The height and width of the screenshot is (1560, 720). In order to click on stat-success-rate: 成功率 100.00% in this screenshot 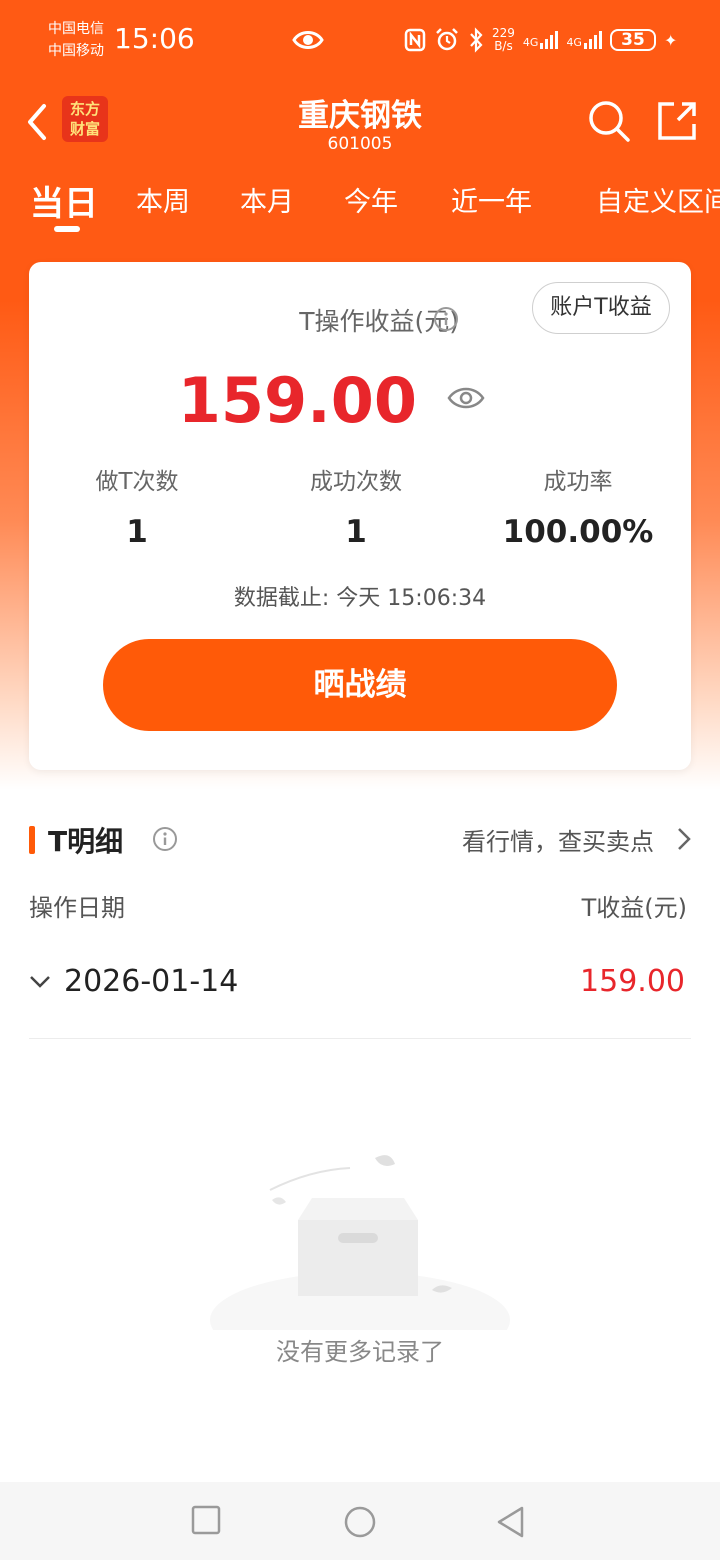, I will do `click(578, 506)`.